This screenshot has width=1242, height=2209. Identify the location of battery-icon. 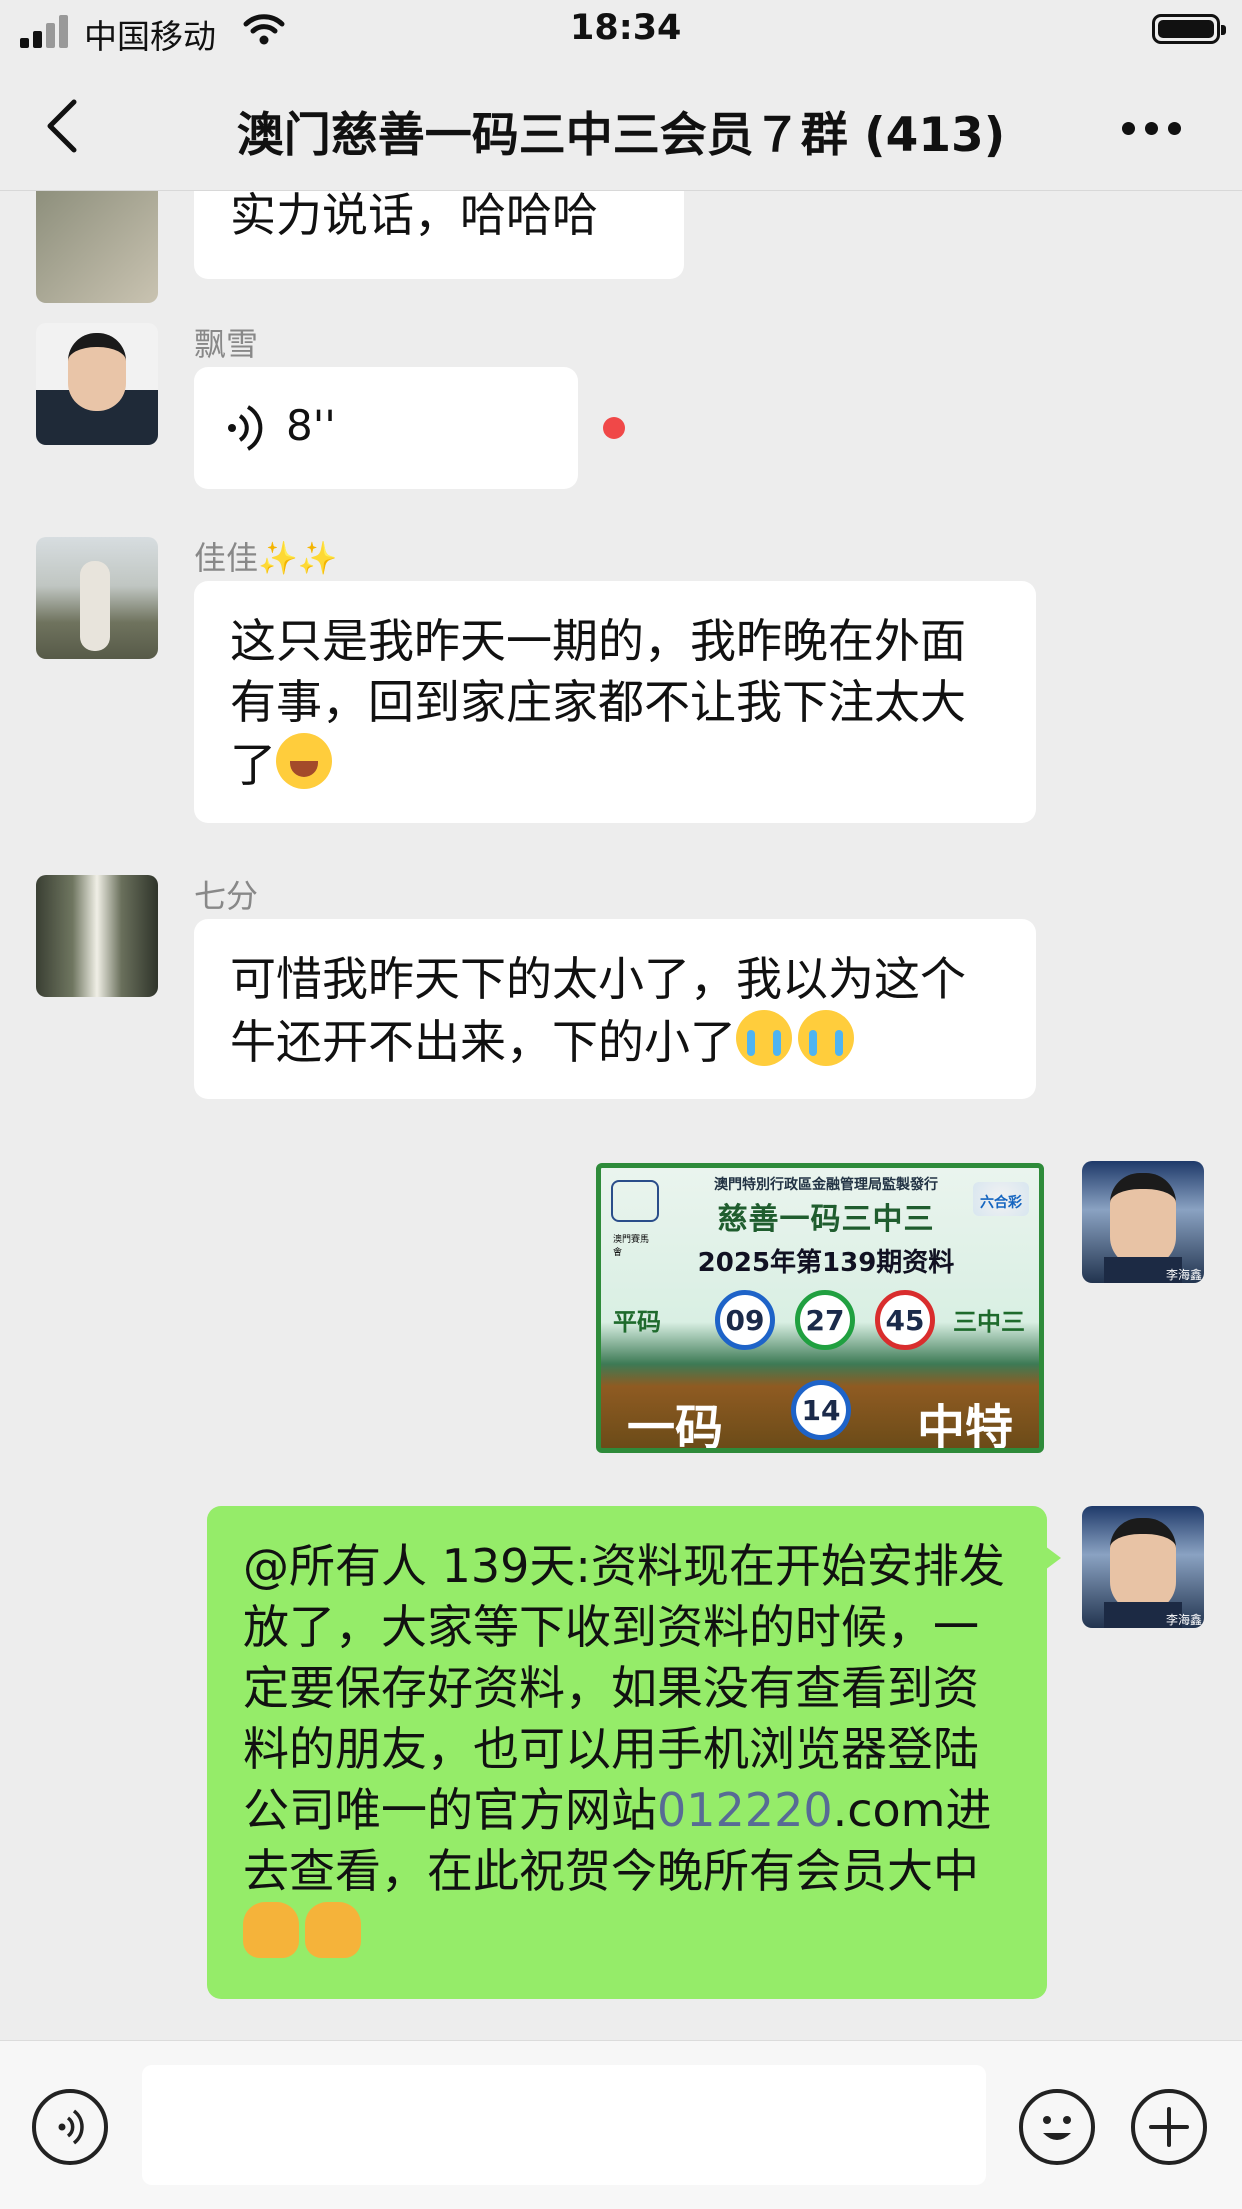
(1189, 29).